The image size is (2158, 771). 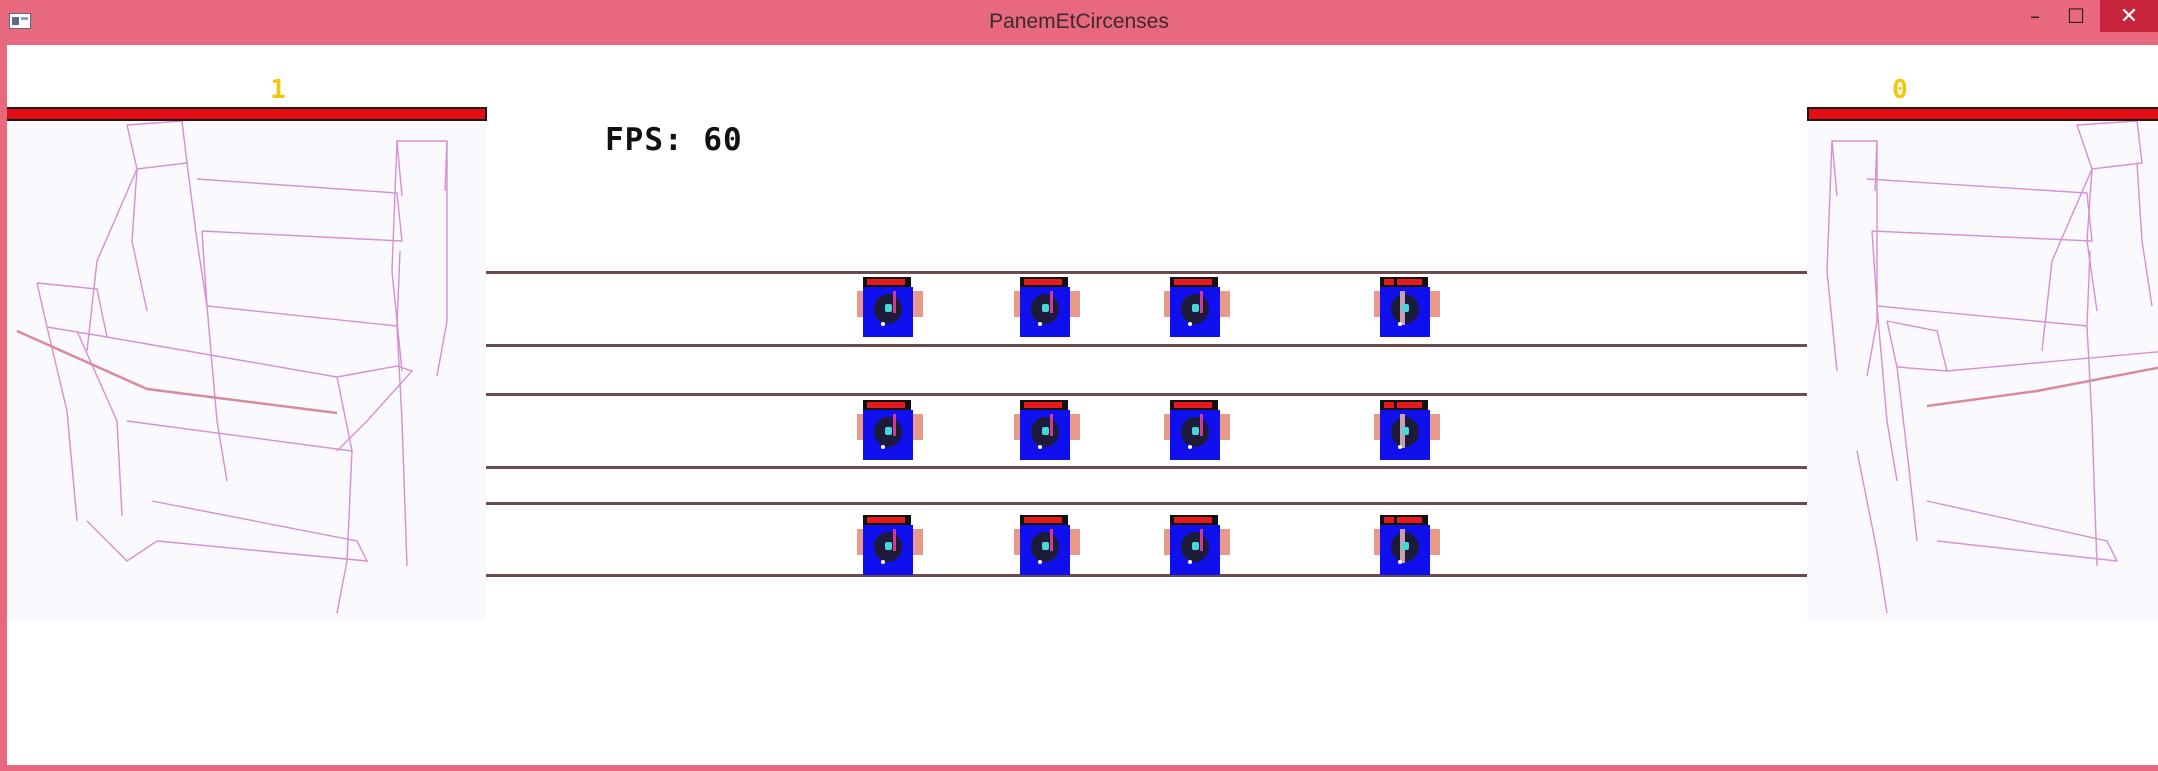 What do you see at coordinates (2129, 16) in the screenshot?
I see `close-button: ✕` at bounding box center [2129, 16].